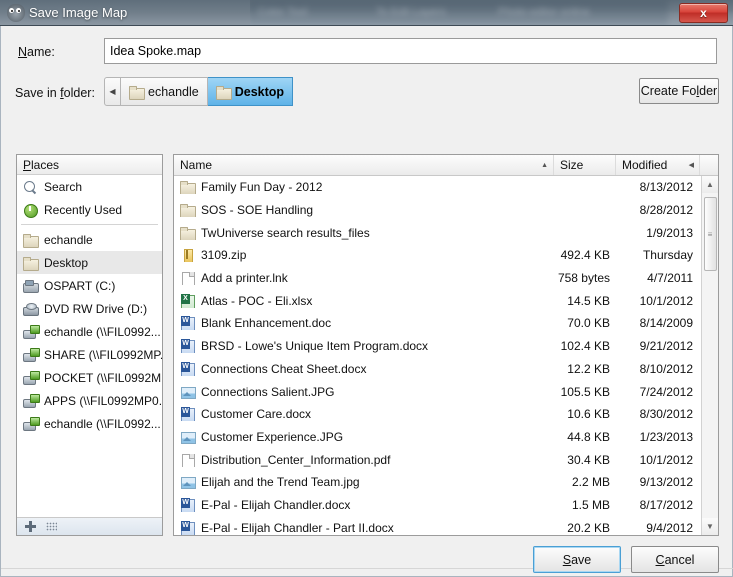 This screenshot has width=733, height=577. I want to click on file-row: TwUniverse search results_files 1/9/2013, so click(437, 232).